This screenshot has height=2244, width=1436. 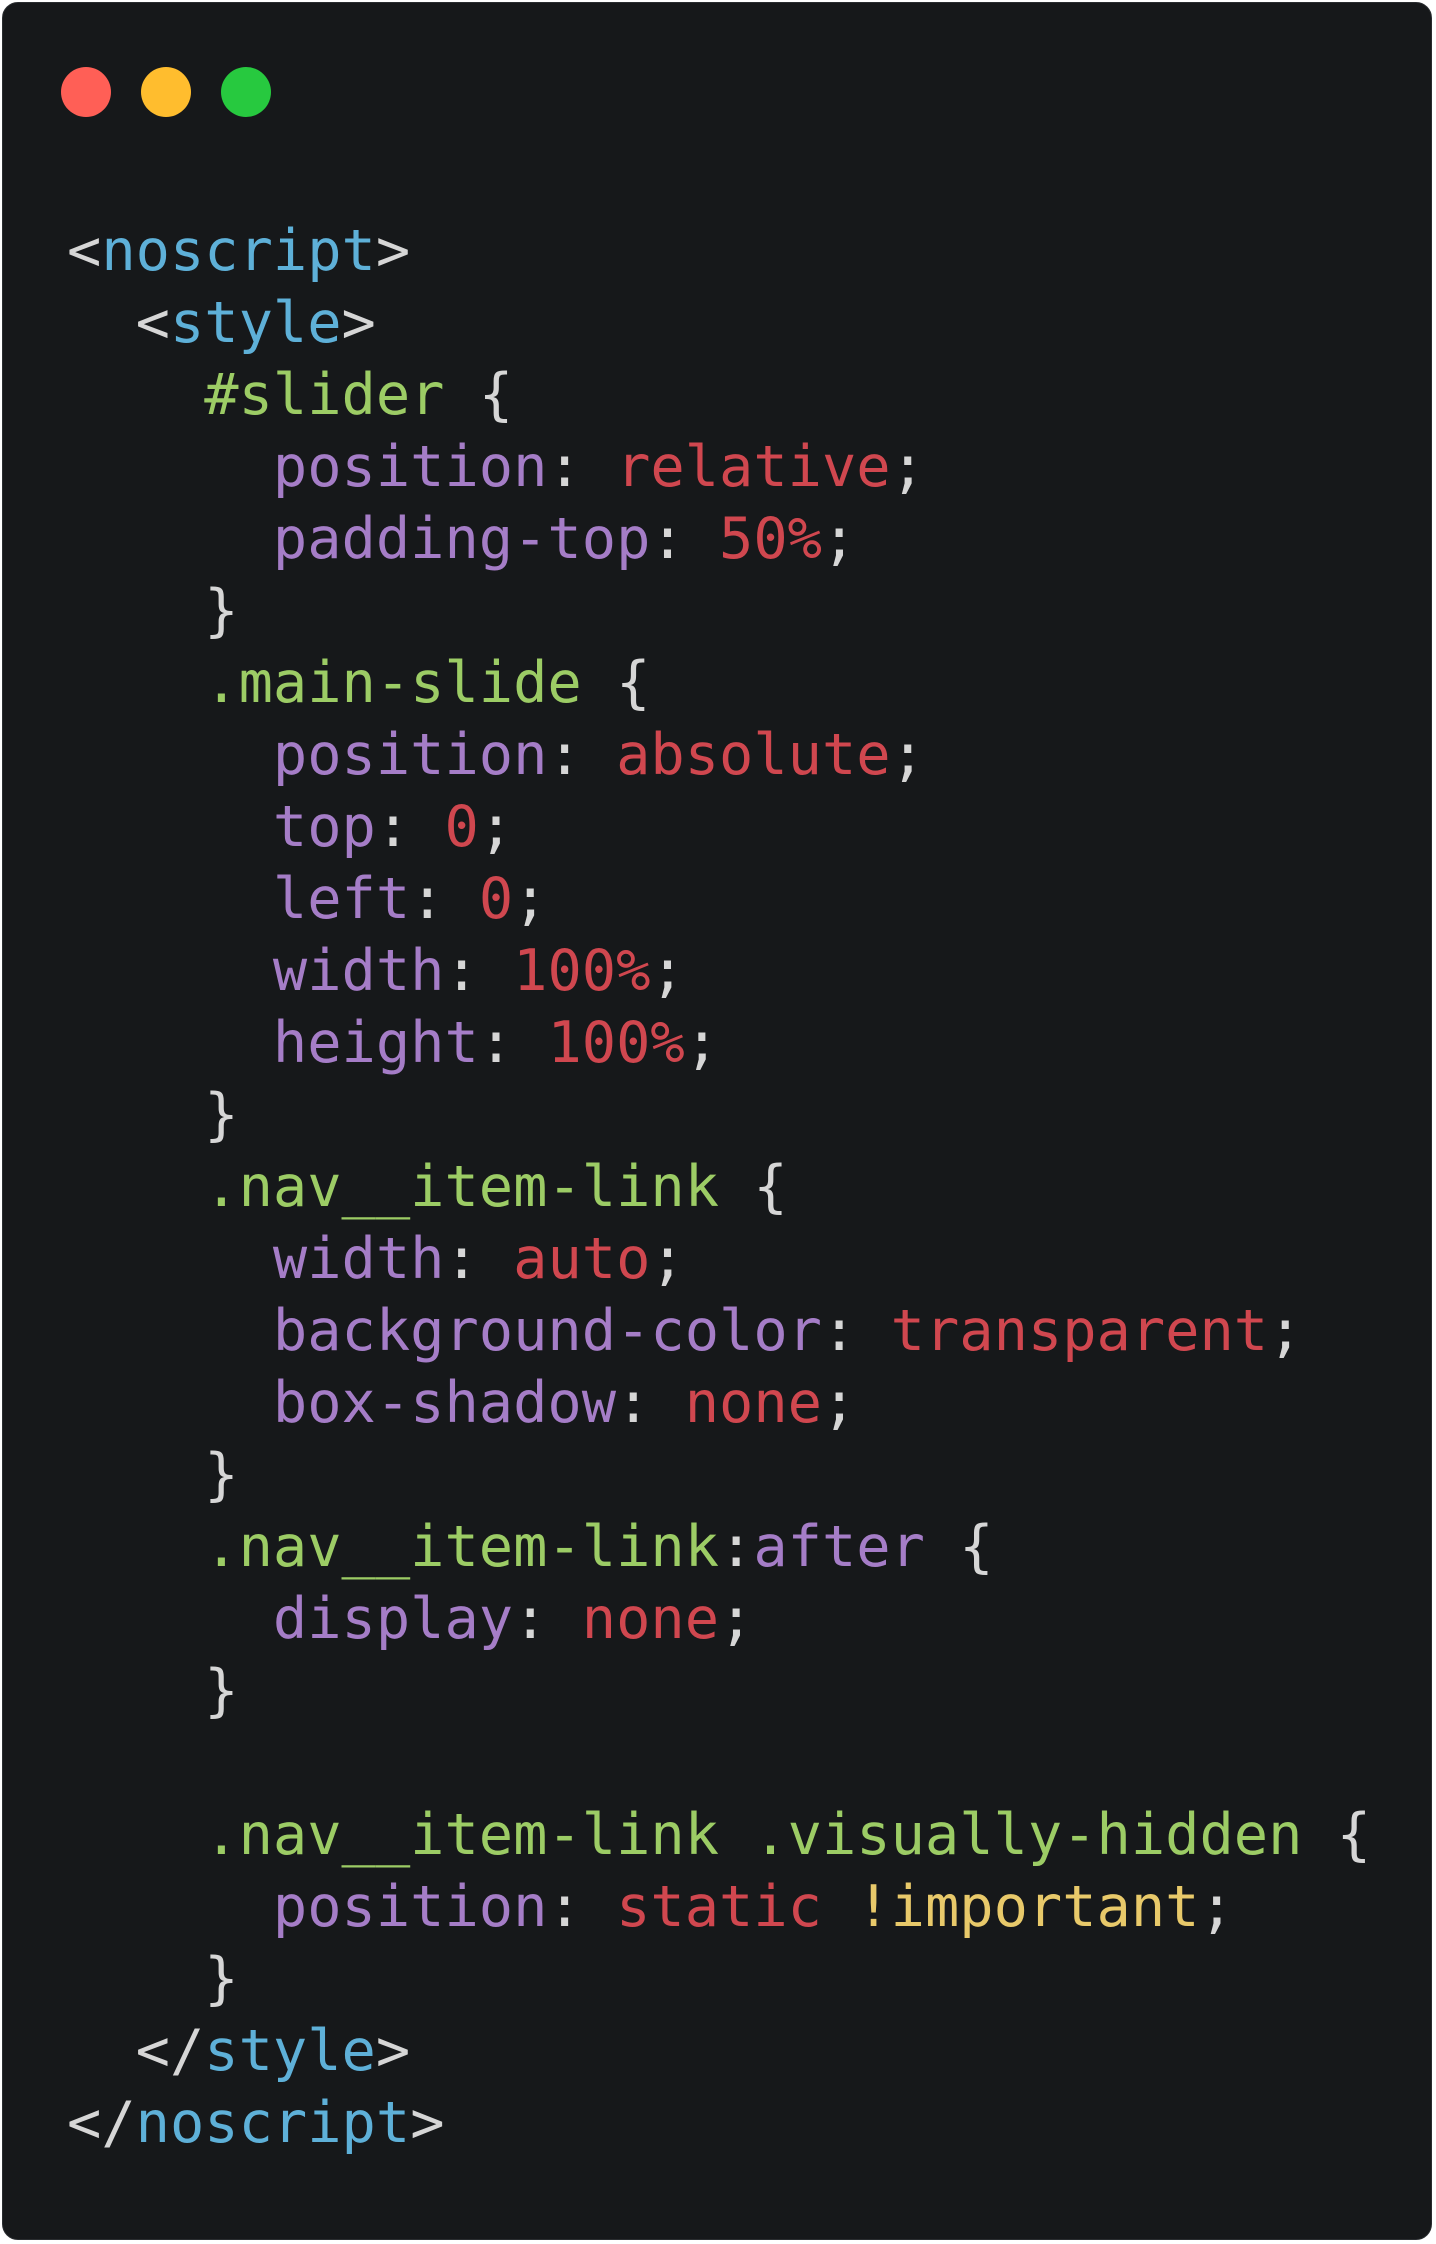 What do you see at coordinates (256, 395) in the screenshot?
I see `code-token-selector: #slider` at bounding box center [256, 395].